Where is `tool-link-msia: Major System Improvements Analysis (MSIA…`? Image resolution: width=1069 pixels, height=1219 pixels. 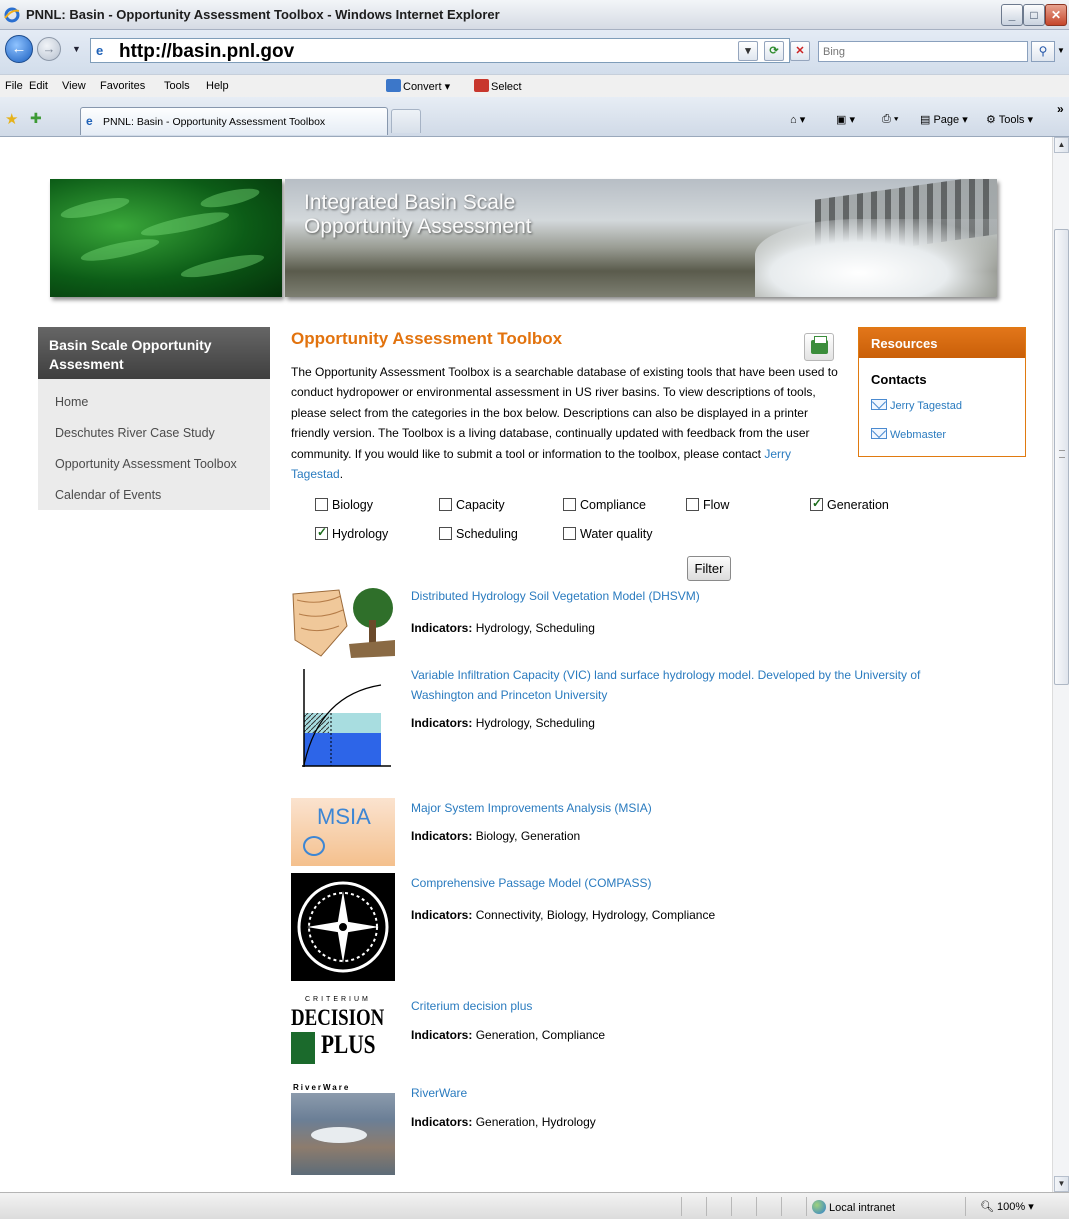
tool-link-msia: Major System Improvements Analysis (MSIA… is located at coordinates (691, 808).